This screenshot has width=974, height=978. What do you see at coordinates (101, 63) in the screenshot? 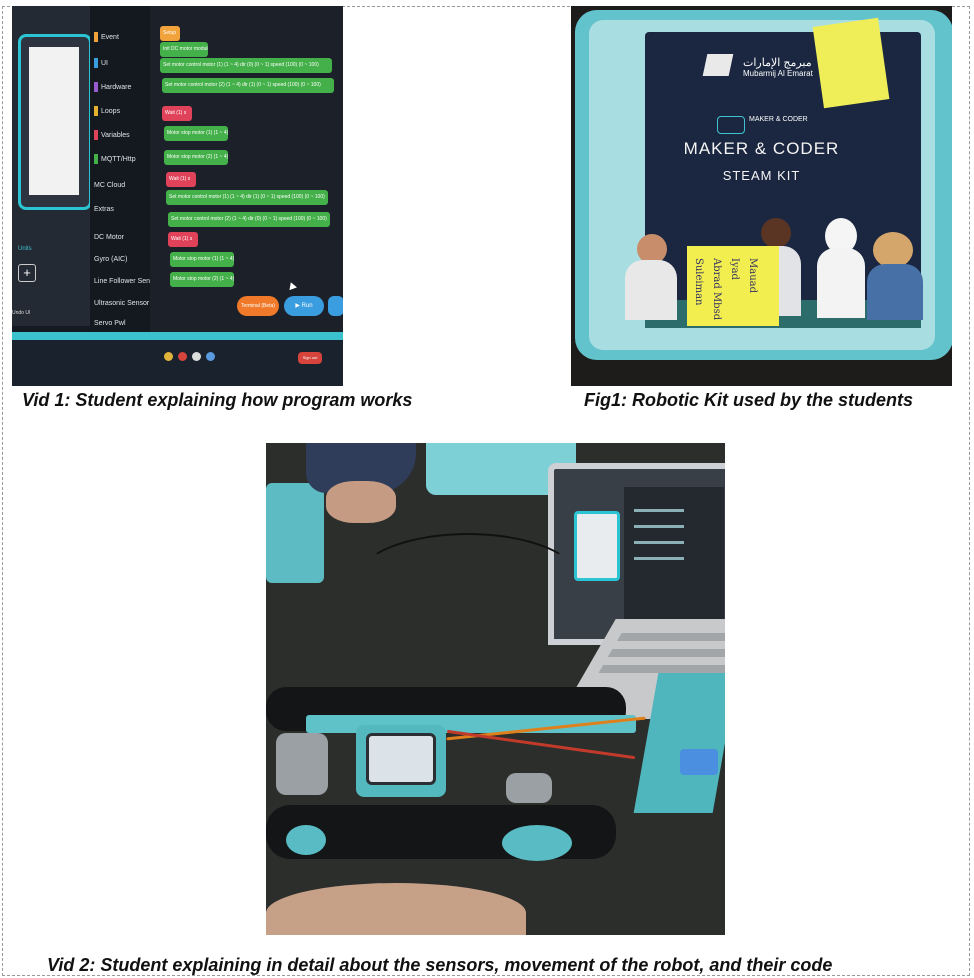
I see `category-ui: UI` at bounding box center [101, 63].